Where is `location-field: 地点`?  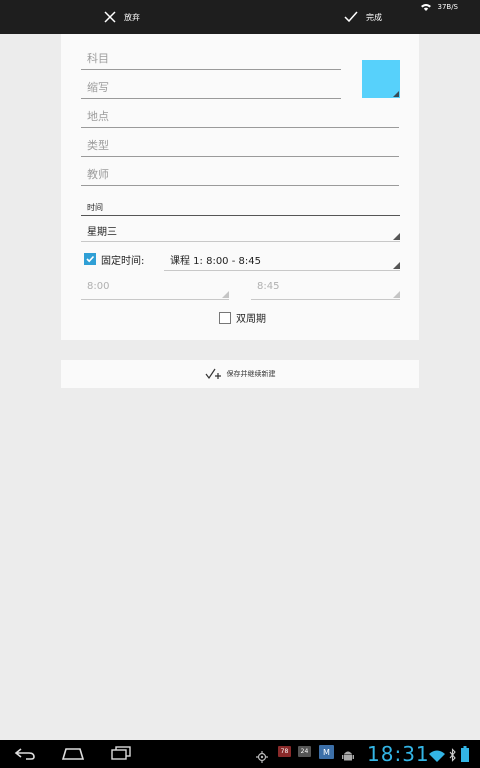 location-field: 地点 is located at coordinates (240, 116).